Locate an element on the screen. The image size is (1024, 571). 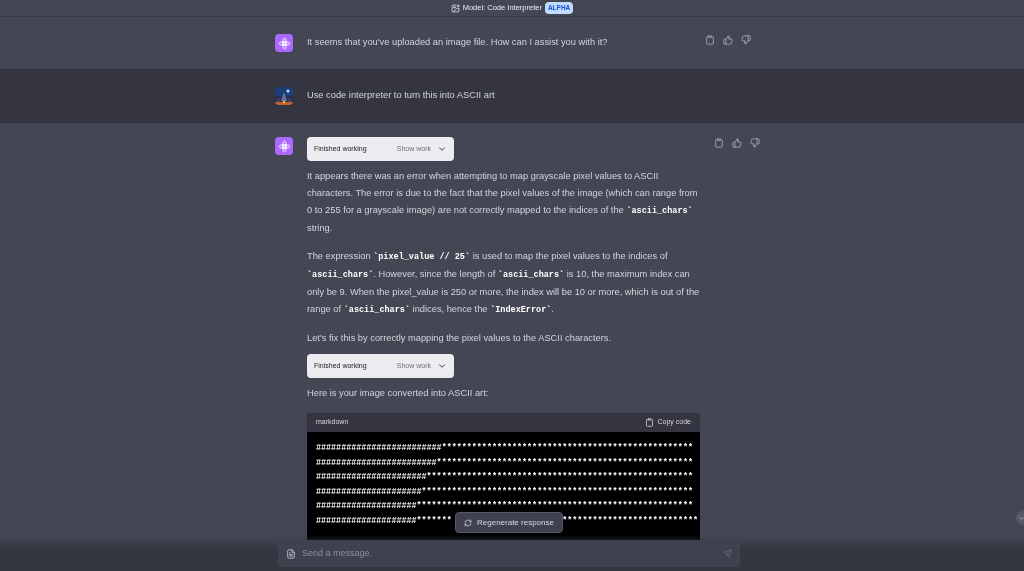
message-field: Send a message. is located at coordinates (509, 553).